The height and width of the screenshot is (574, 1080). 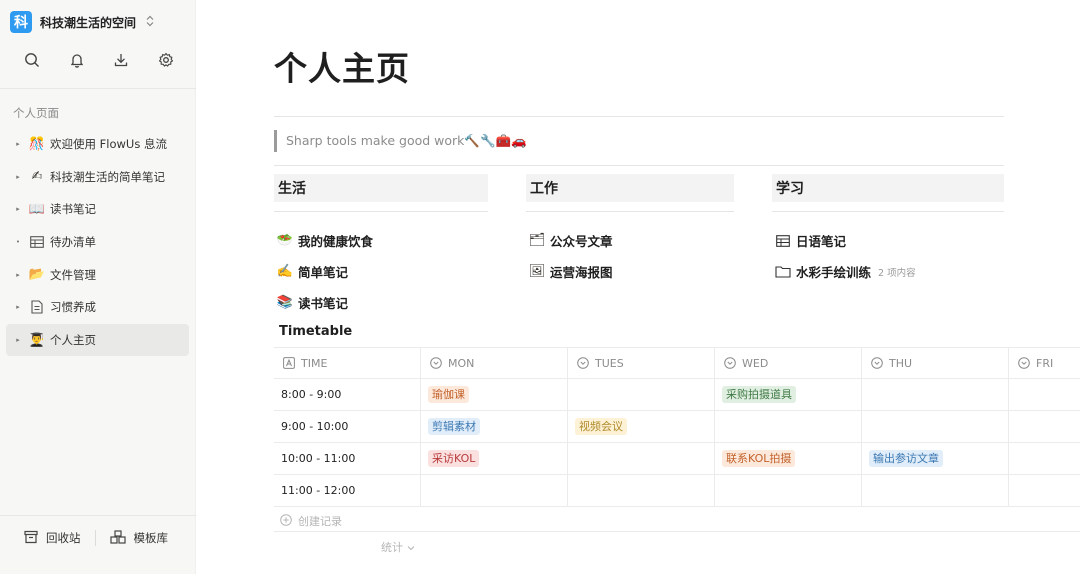 What do you see at coordinates (494, 490) in the screenshot?
I see `table-cell-mon` at bounding box center [494, 490].